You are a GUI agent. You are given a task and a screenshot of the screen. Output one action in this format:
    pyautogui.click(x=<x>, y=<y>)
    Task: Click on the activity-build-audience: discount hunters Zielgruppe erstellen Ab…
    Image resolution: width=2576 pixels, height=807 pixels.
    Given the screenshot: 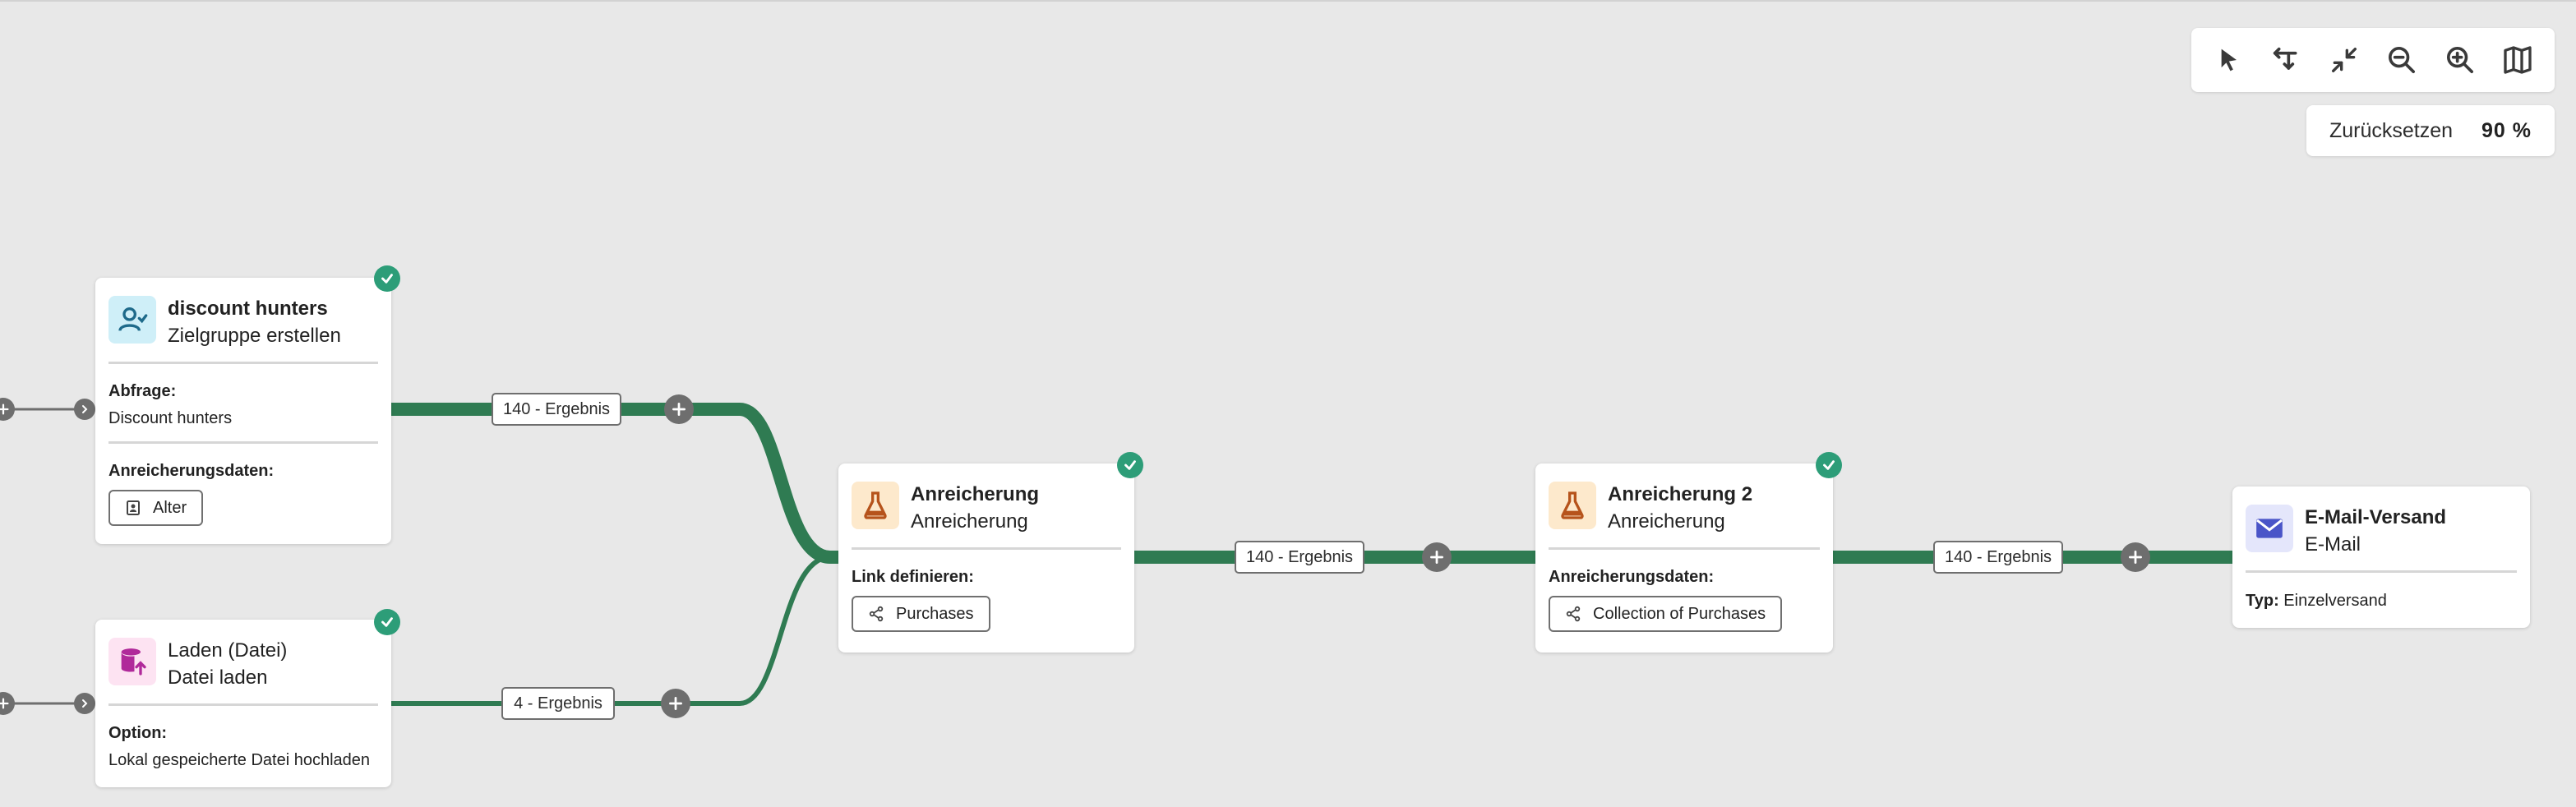 What is the action you would take?
    pyautogui.click(x=243, y=411)
    